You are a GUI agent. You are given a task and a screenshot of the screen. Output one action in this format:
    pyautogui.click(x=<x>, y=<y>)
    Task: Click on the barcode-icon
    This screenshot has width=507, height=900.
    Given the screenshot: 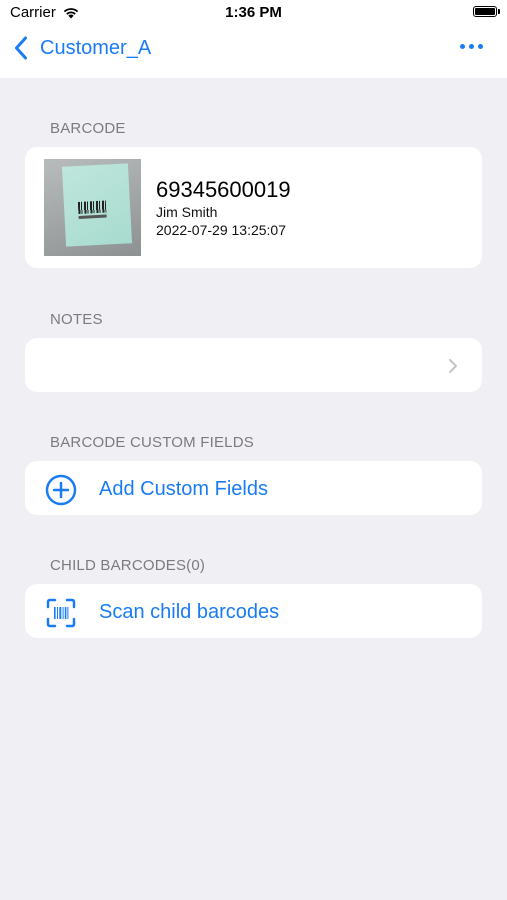 What is the action you would take?
    pyautogui.click(x=92, y=207)
    